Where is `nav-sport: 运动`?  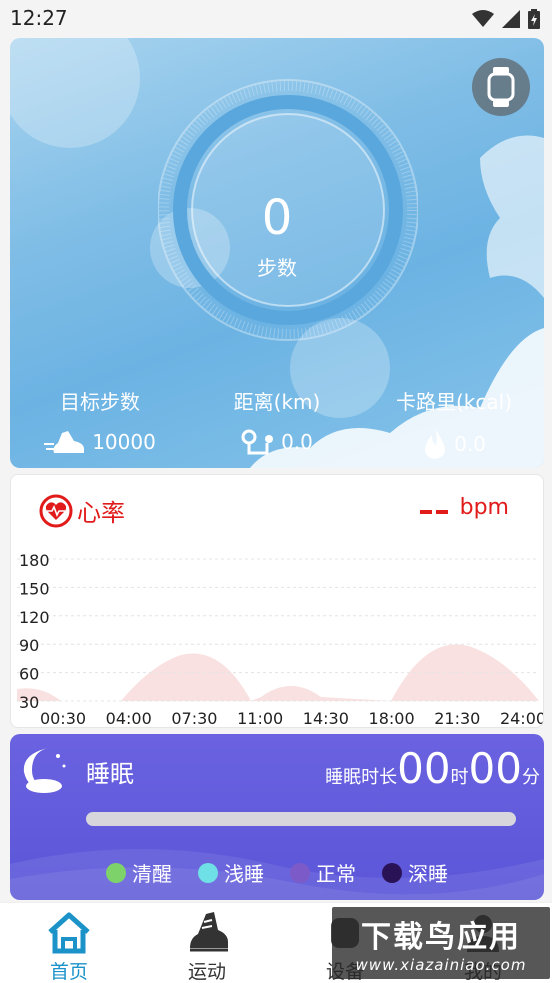
nav-sport: 运动 is located at coordinates (207, 946).